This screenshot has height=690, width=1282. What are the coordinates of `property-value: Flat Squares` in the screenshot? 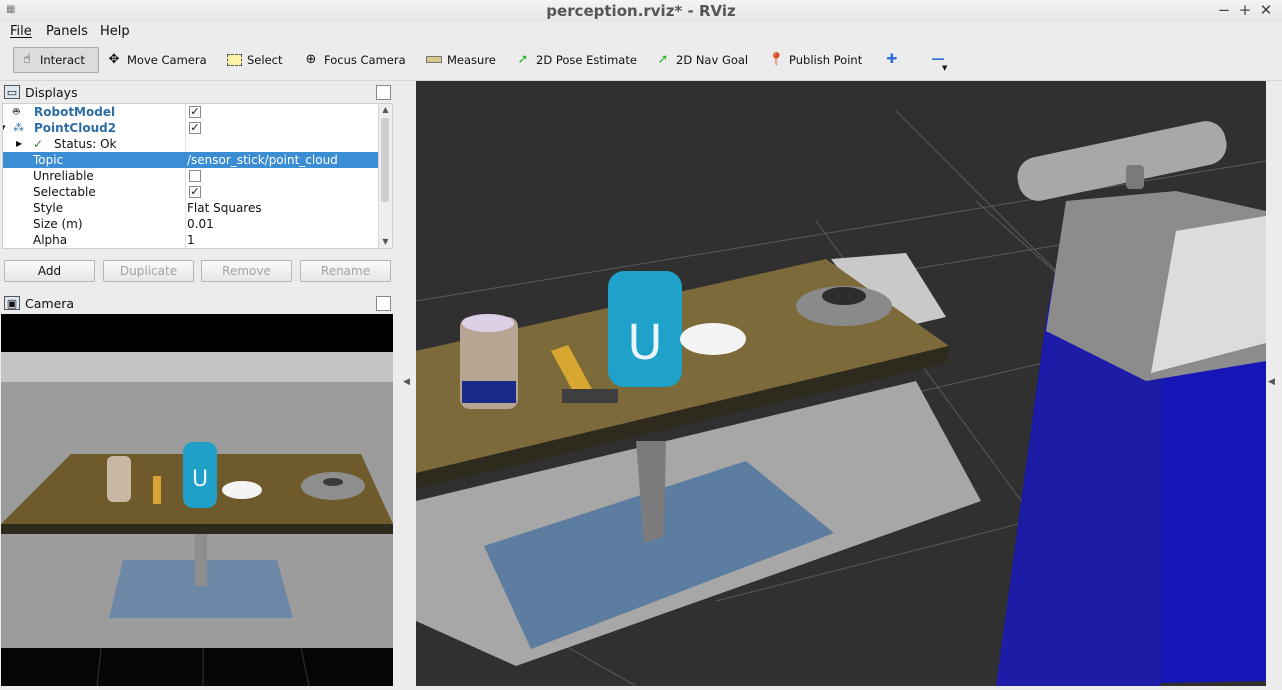 It's located at (224, 208).